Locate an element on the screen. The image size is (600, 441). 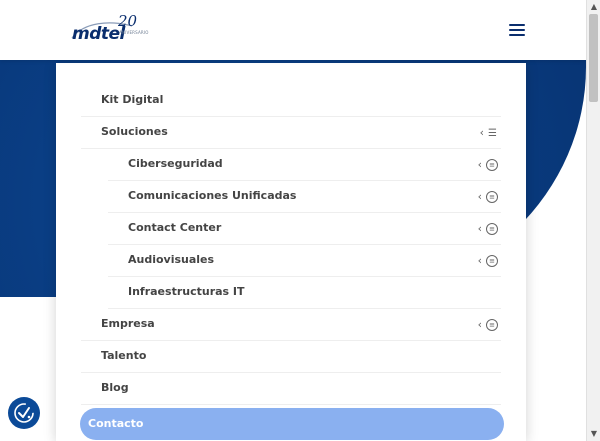
menu-item-label: Blog is located at coordinates (115, 387).